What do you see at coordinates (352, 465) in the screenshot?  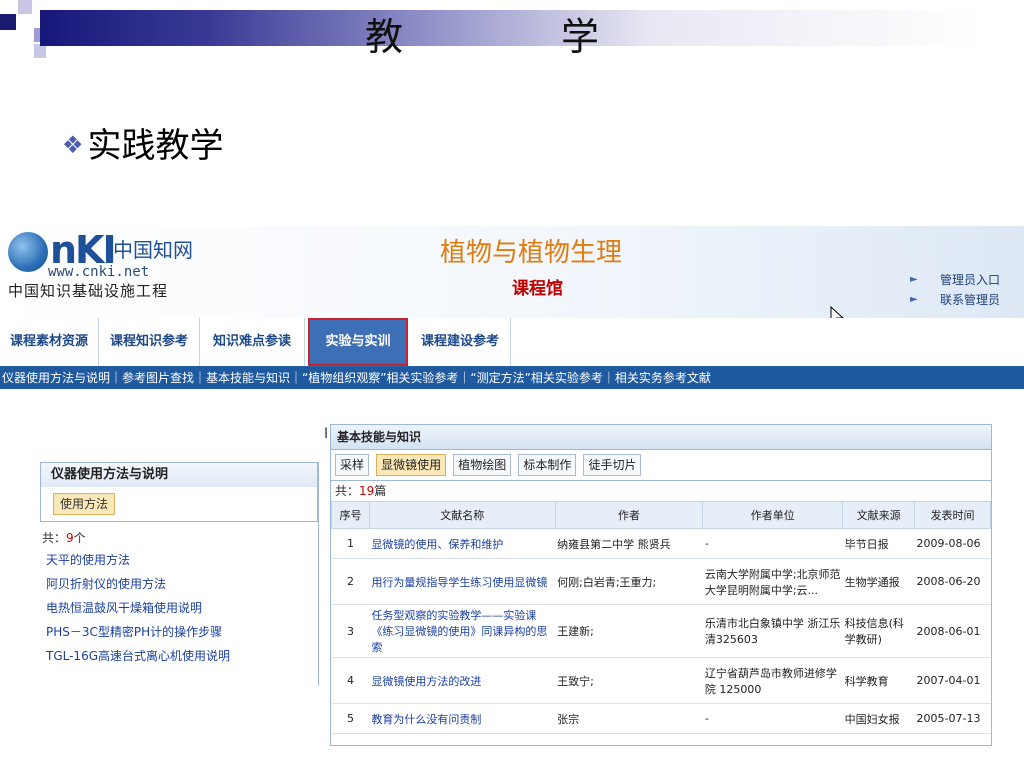 I see `tab-sampling: 采样` at bounding box center [352, 465].